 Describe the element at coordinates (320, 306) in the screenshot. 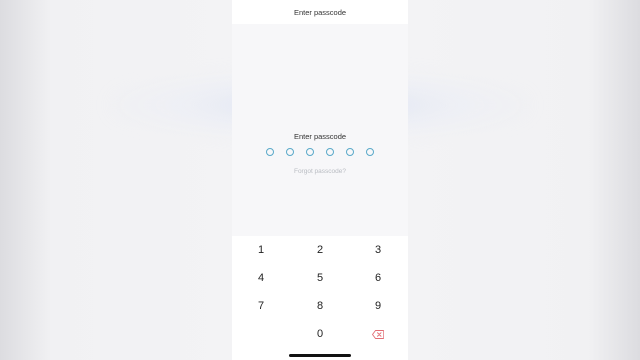

I see `key-8: 8` at that location.